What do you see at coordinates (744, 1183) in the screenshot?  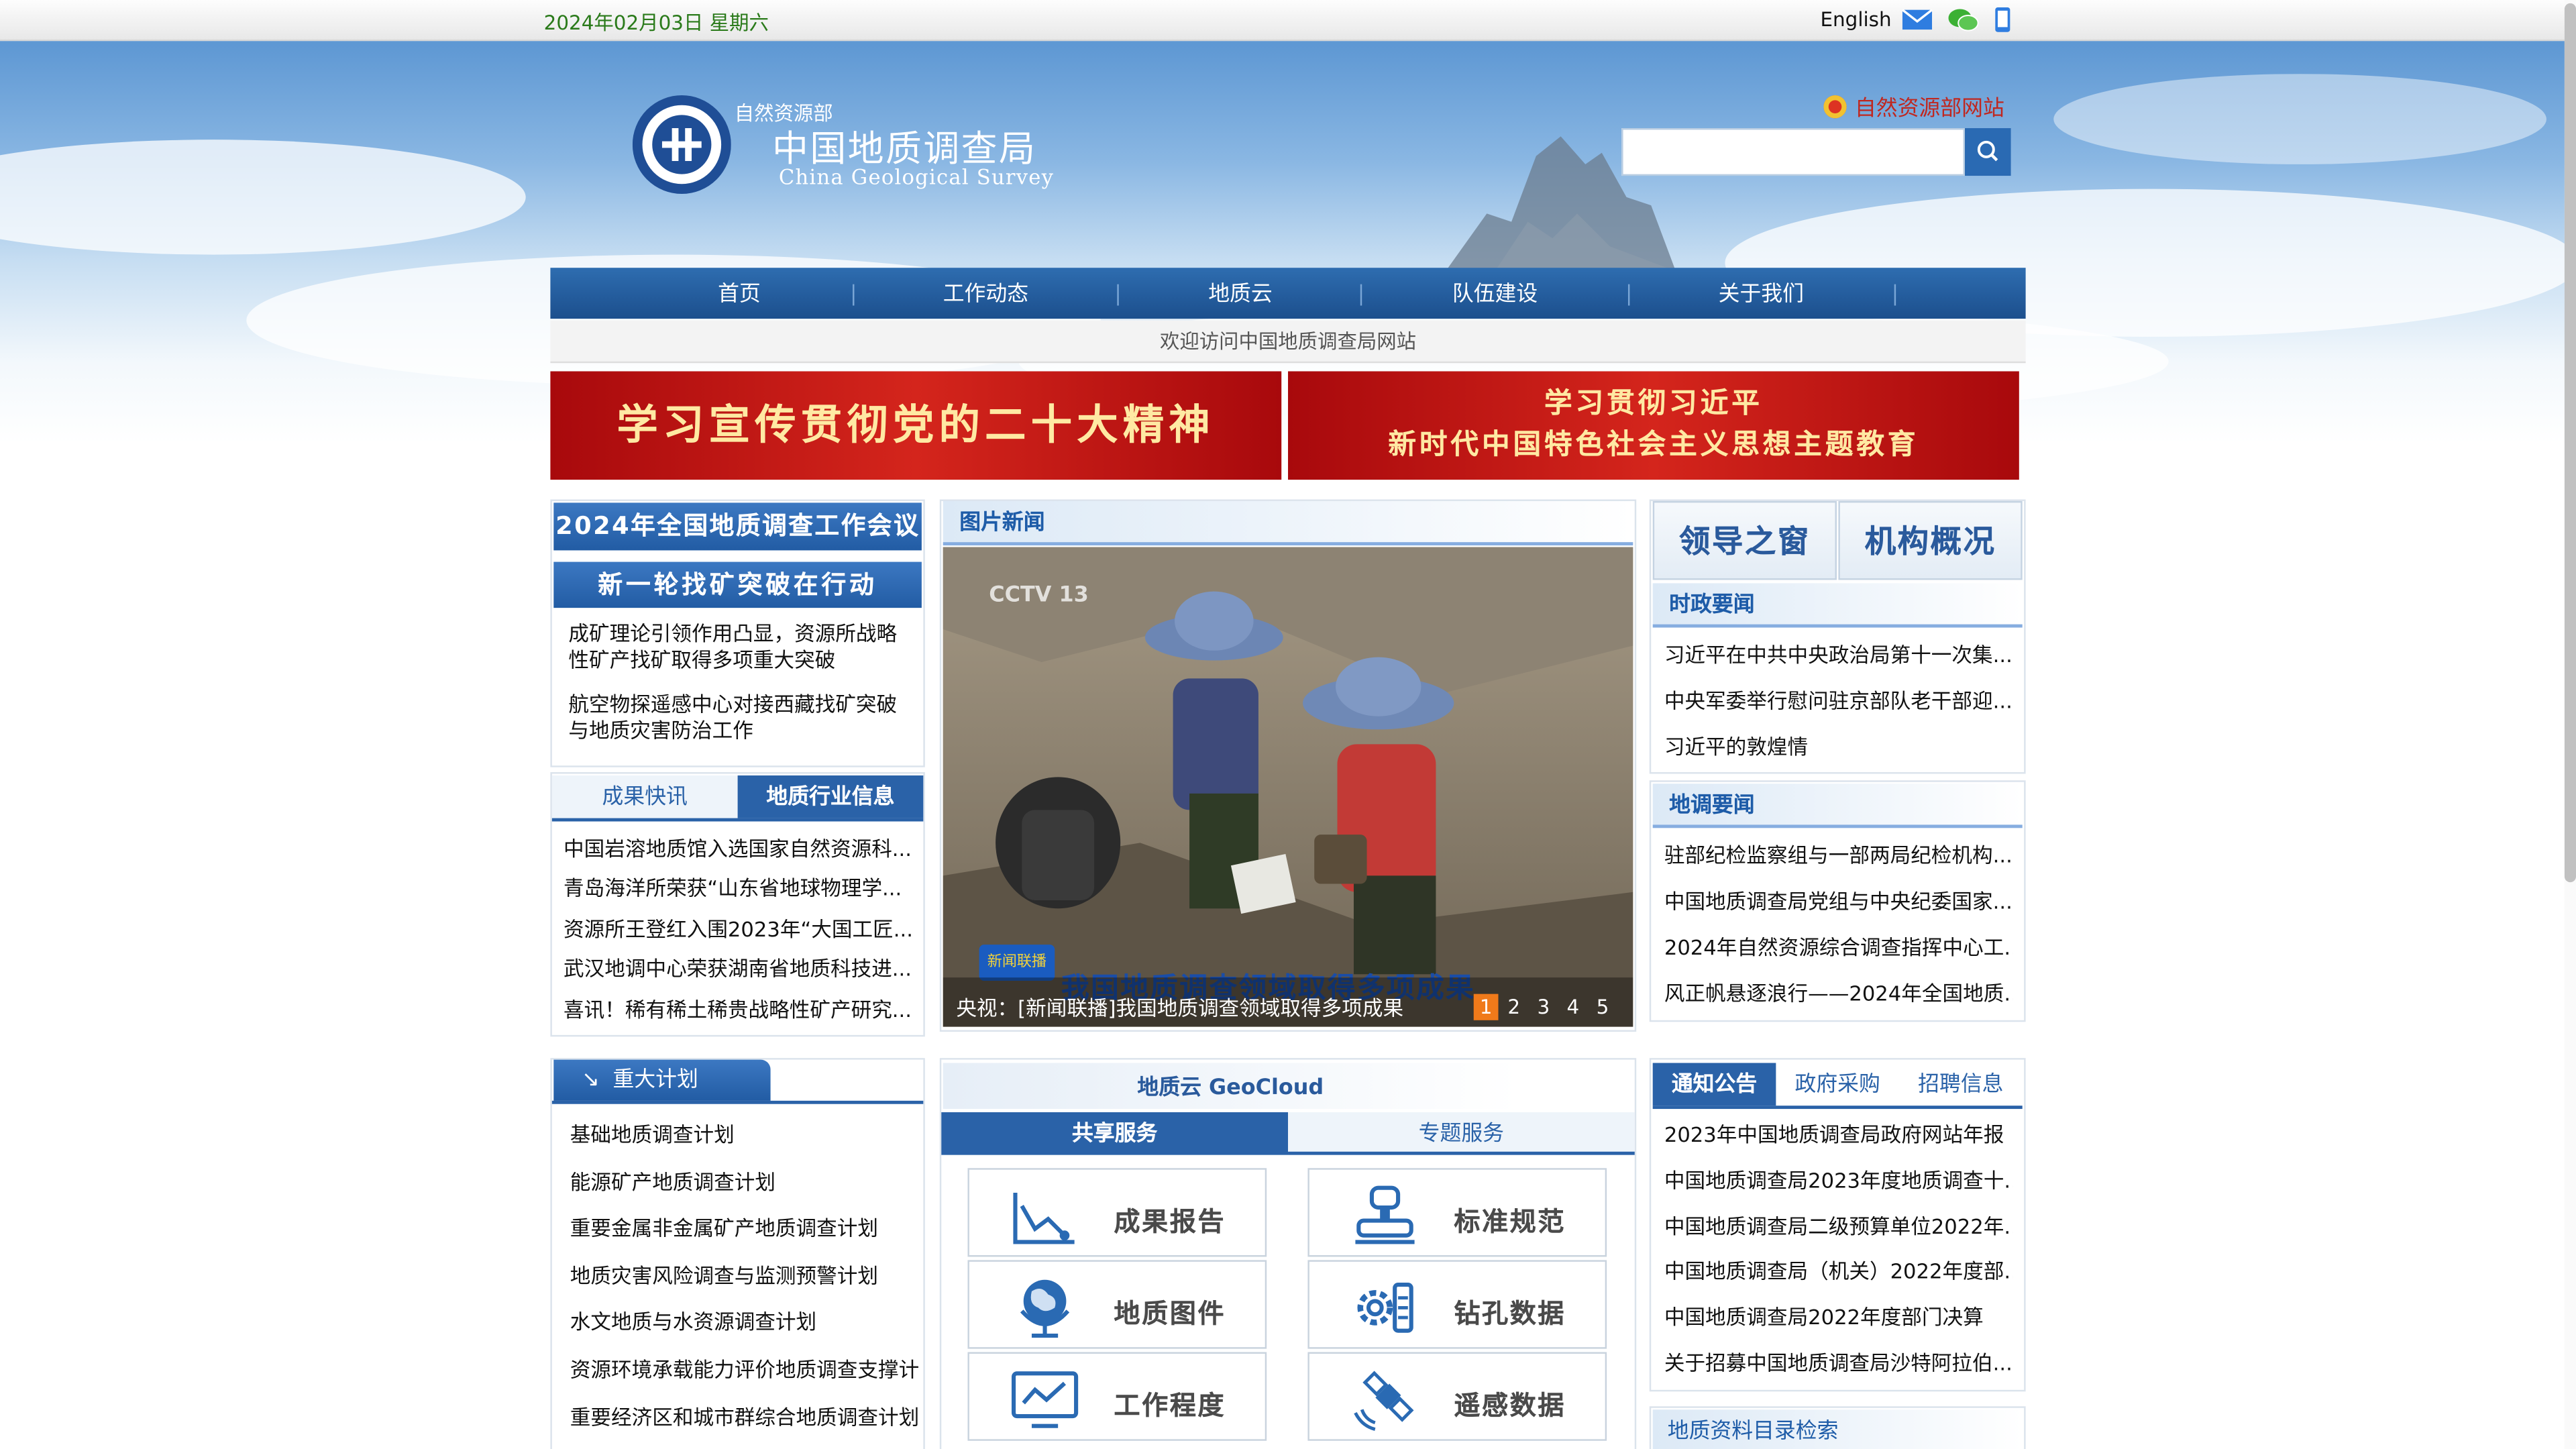 I see `plan-item: 能源矿产地质调查计划` at bounding box center [744, 1183].